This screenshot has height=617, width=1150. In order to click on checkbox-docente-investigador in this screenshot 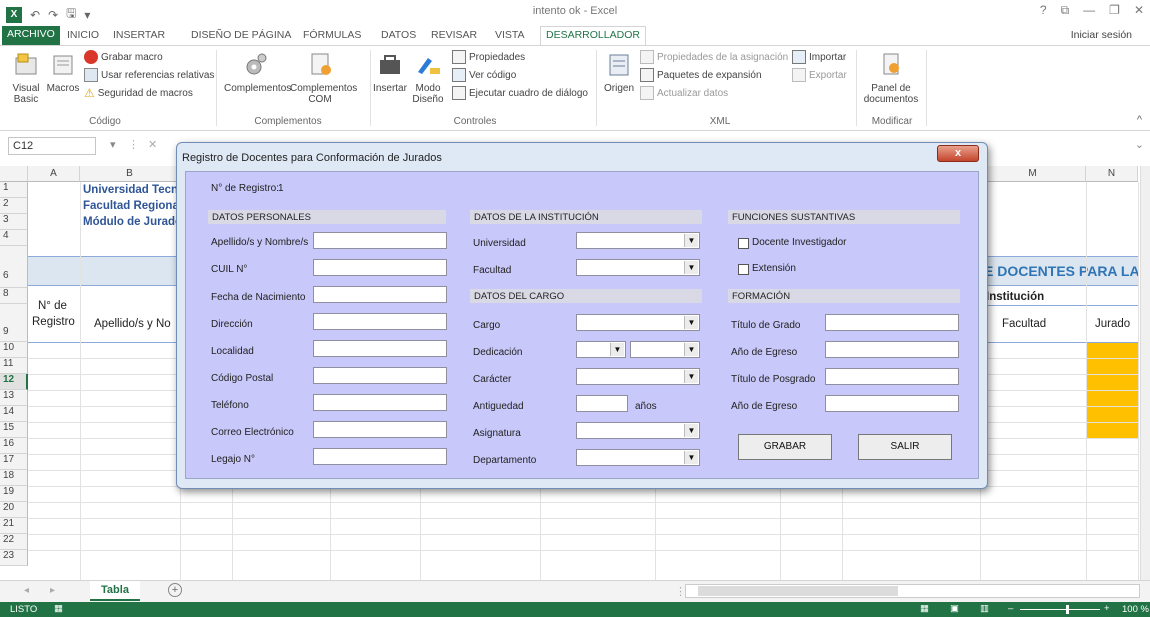, I will do `click(743, 243)`.